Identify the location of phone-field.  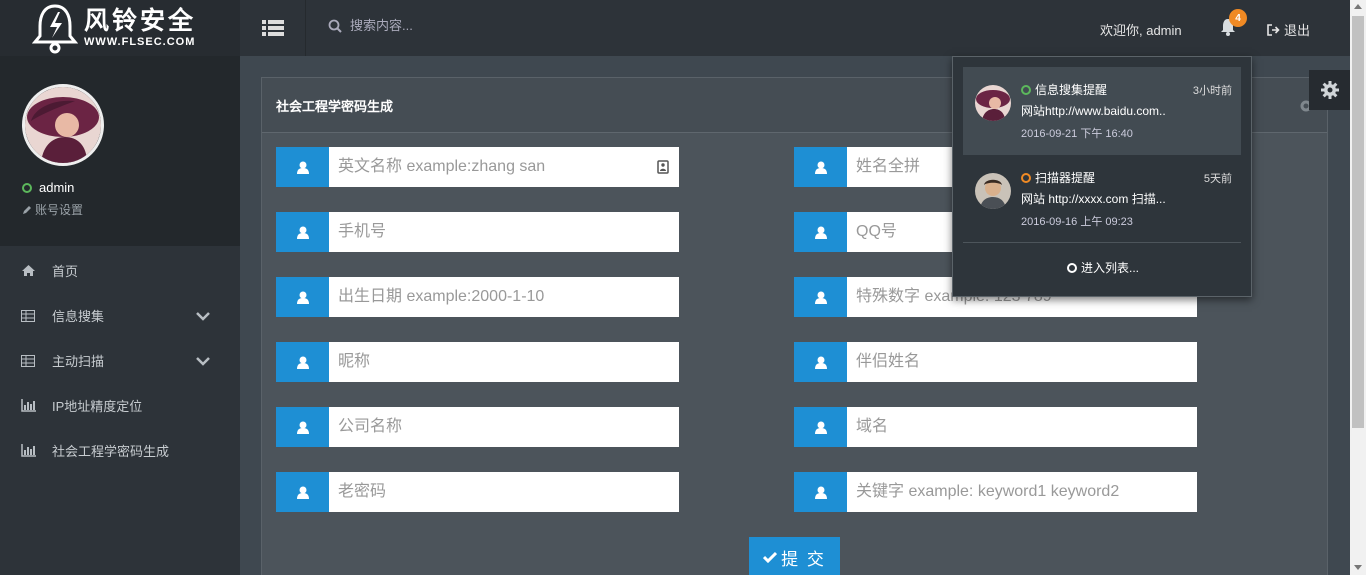
(477, 232).